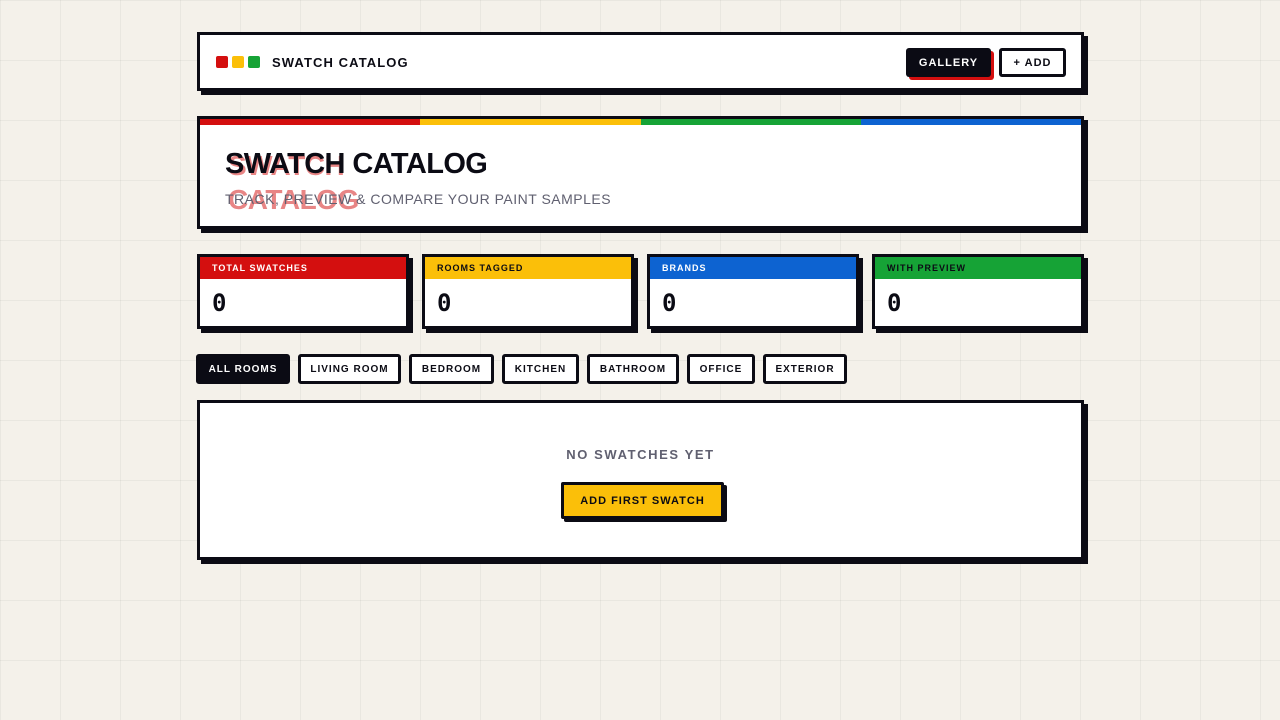  Describe the element at coordinates (633, 369) in the screenshot. I see `filter-tab-bathroom: BATHROOM` at that location.